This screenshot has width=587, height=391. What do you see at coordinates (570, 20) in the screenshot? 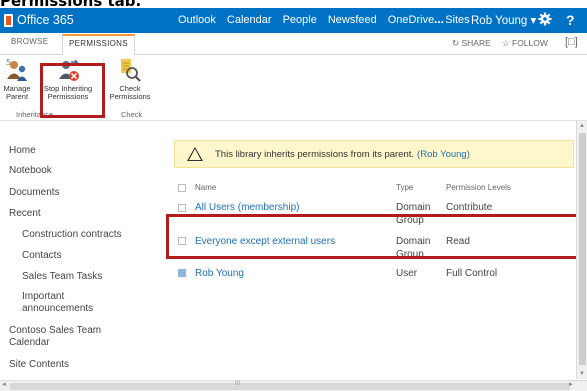
I see `help-icon: ?` at bounding box center [570, 20].